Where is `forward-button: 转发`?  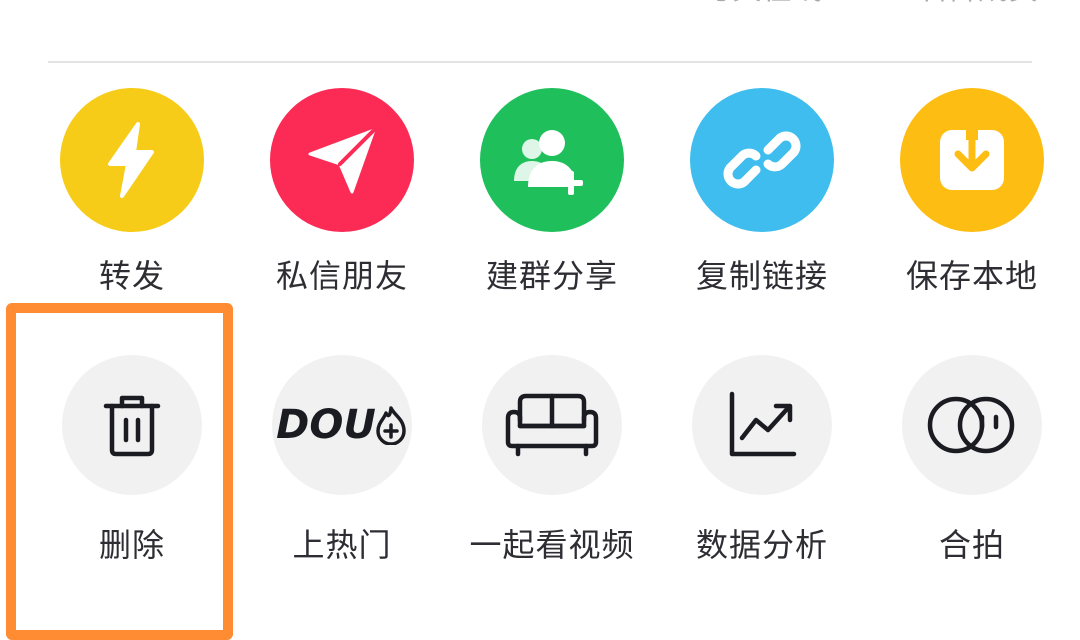
forward-button: 转发 is located at coordinates (132, 198).